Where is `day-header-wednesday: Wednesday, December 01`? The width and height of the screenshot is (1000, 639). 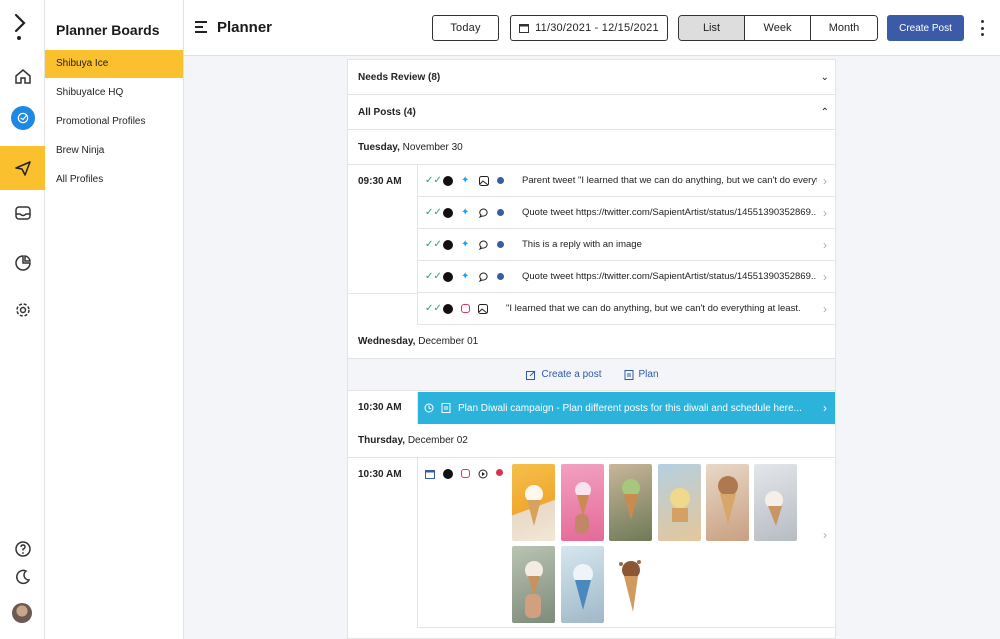 day-header-wednesday: Wednesday, December 01 is located at coordinates (591, 342).